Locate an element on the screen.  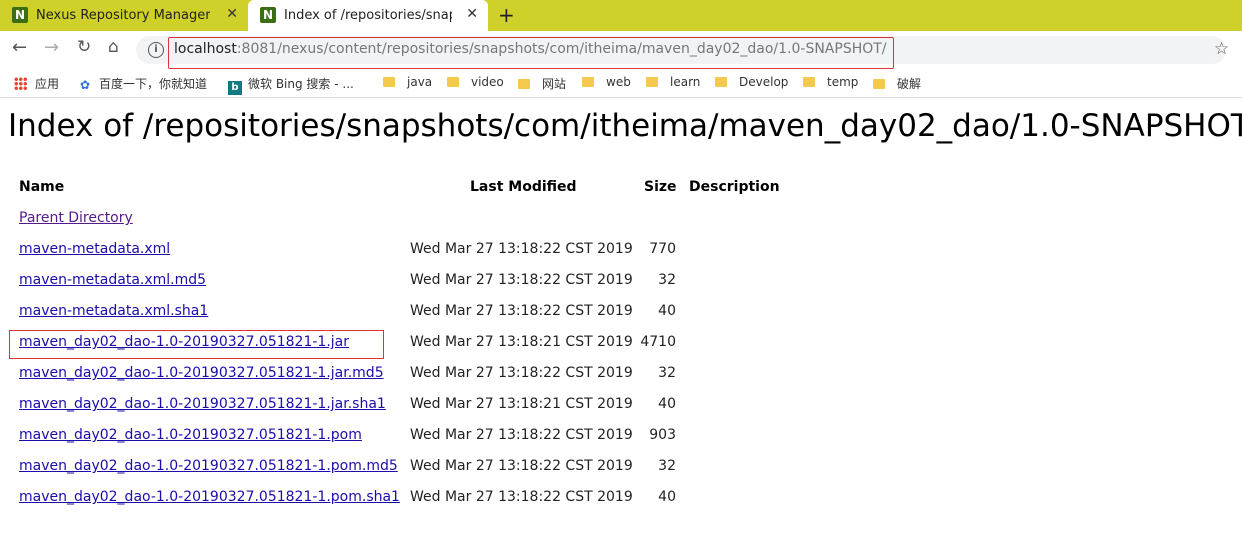
file-size: 4710 is located at coordinates (658, 342).